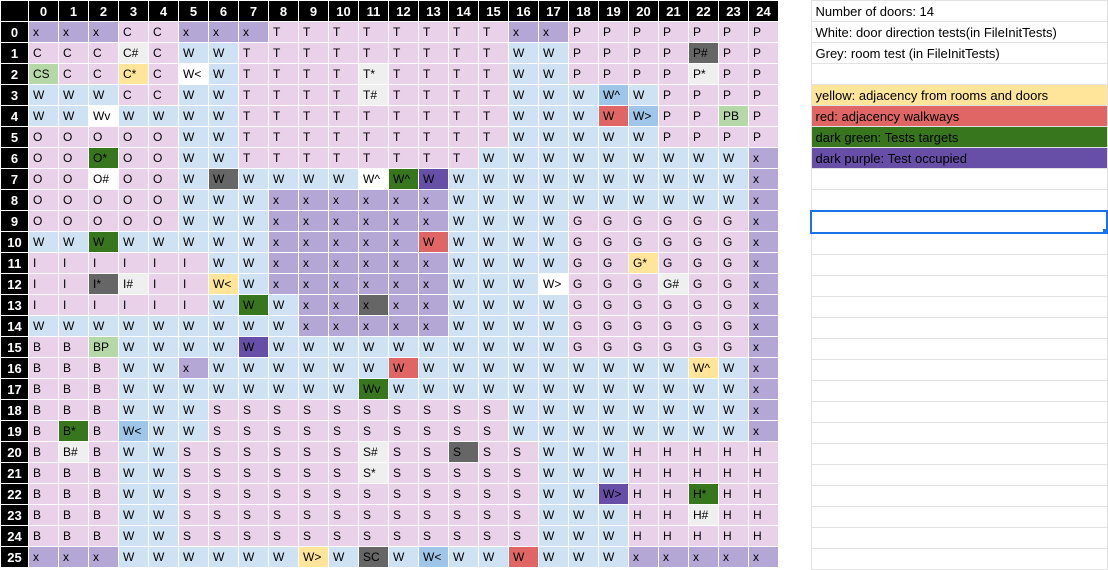  Describe the element at coordinates (14, 116) in the screenshot. I see `row-header: 4` at that location.